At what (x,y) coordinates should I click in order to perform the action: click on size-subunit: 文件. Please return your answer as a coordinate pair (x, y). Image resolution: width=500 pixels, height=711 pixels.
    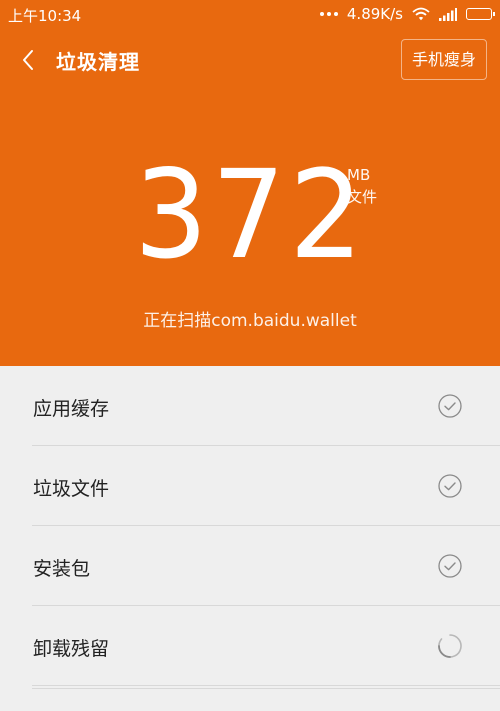
    Looking at the image, I should click on (362, 197).